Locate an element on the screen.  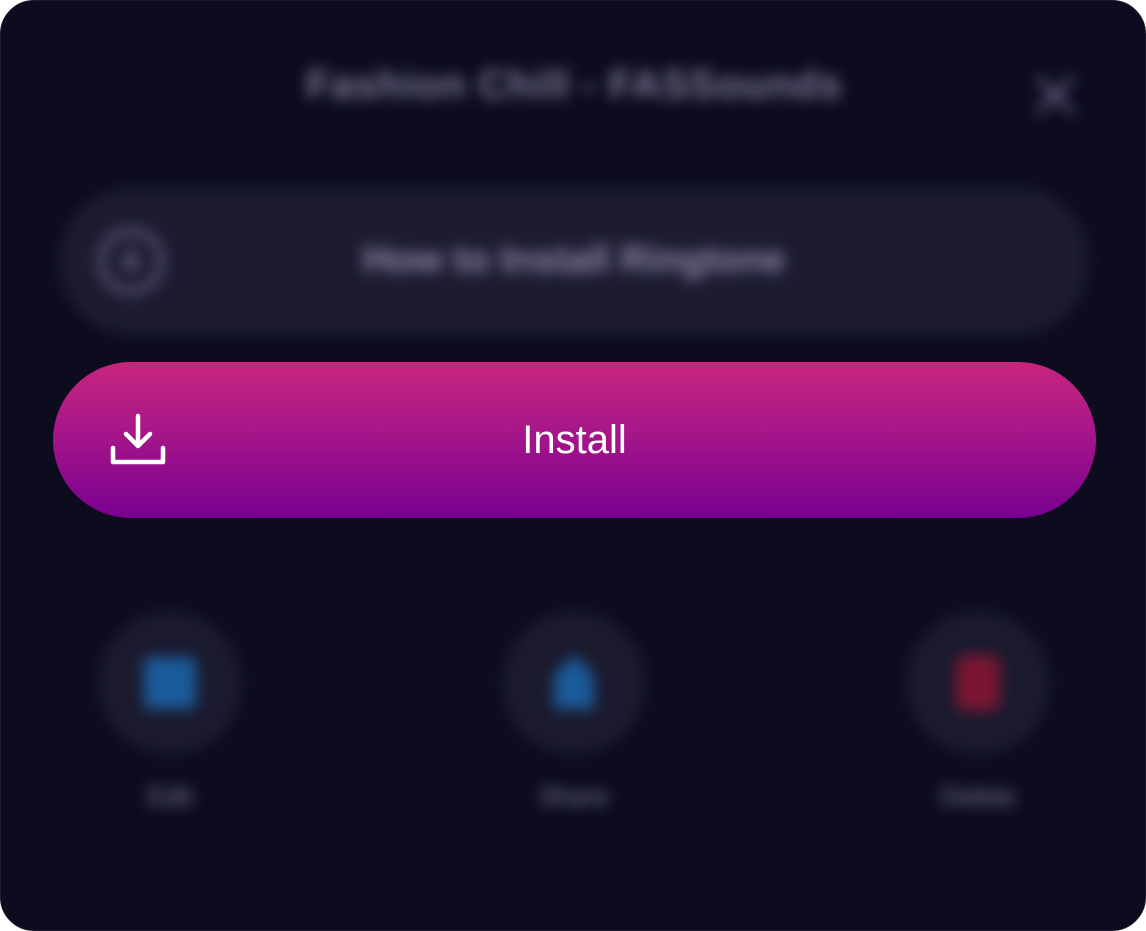
how-to-install-label: How to Install Ringtone is located at coordinates (574, 260).